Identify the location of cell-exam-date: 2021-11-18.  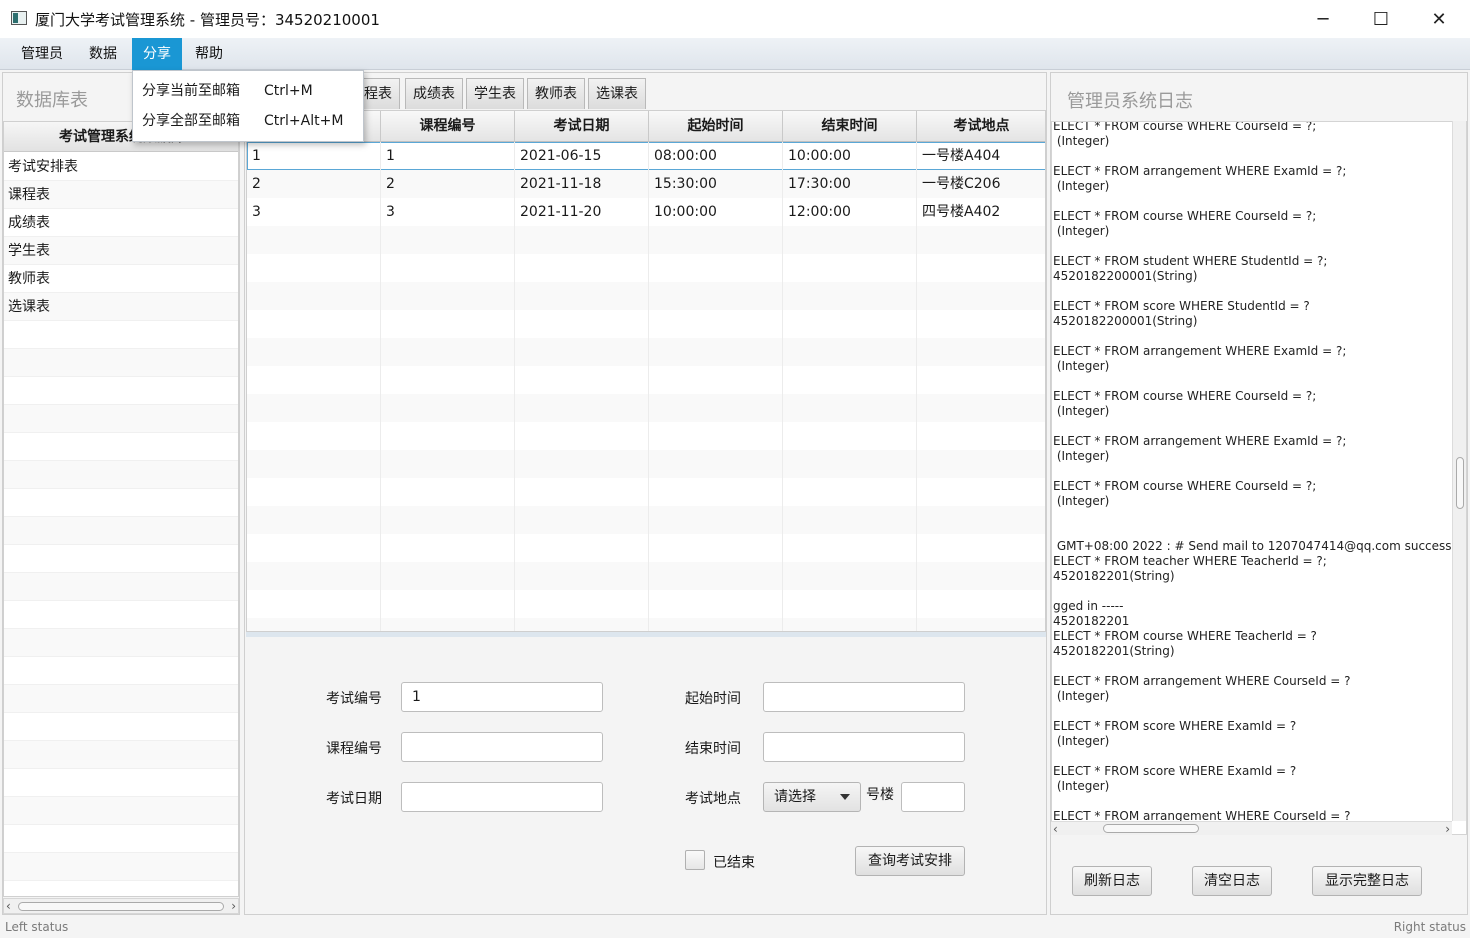
(582, 184).